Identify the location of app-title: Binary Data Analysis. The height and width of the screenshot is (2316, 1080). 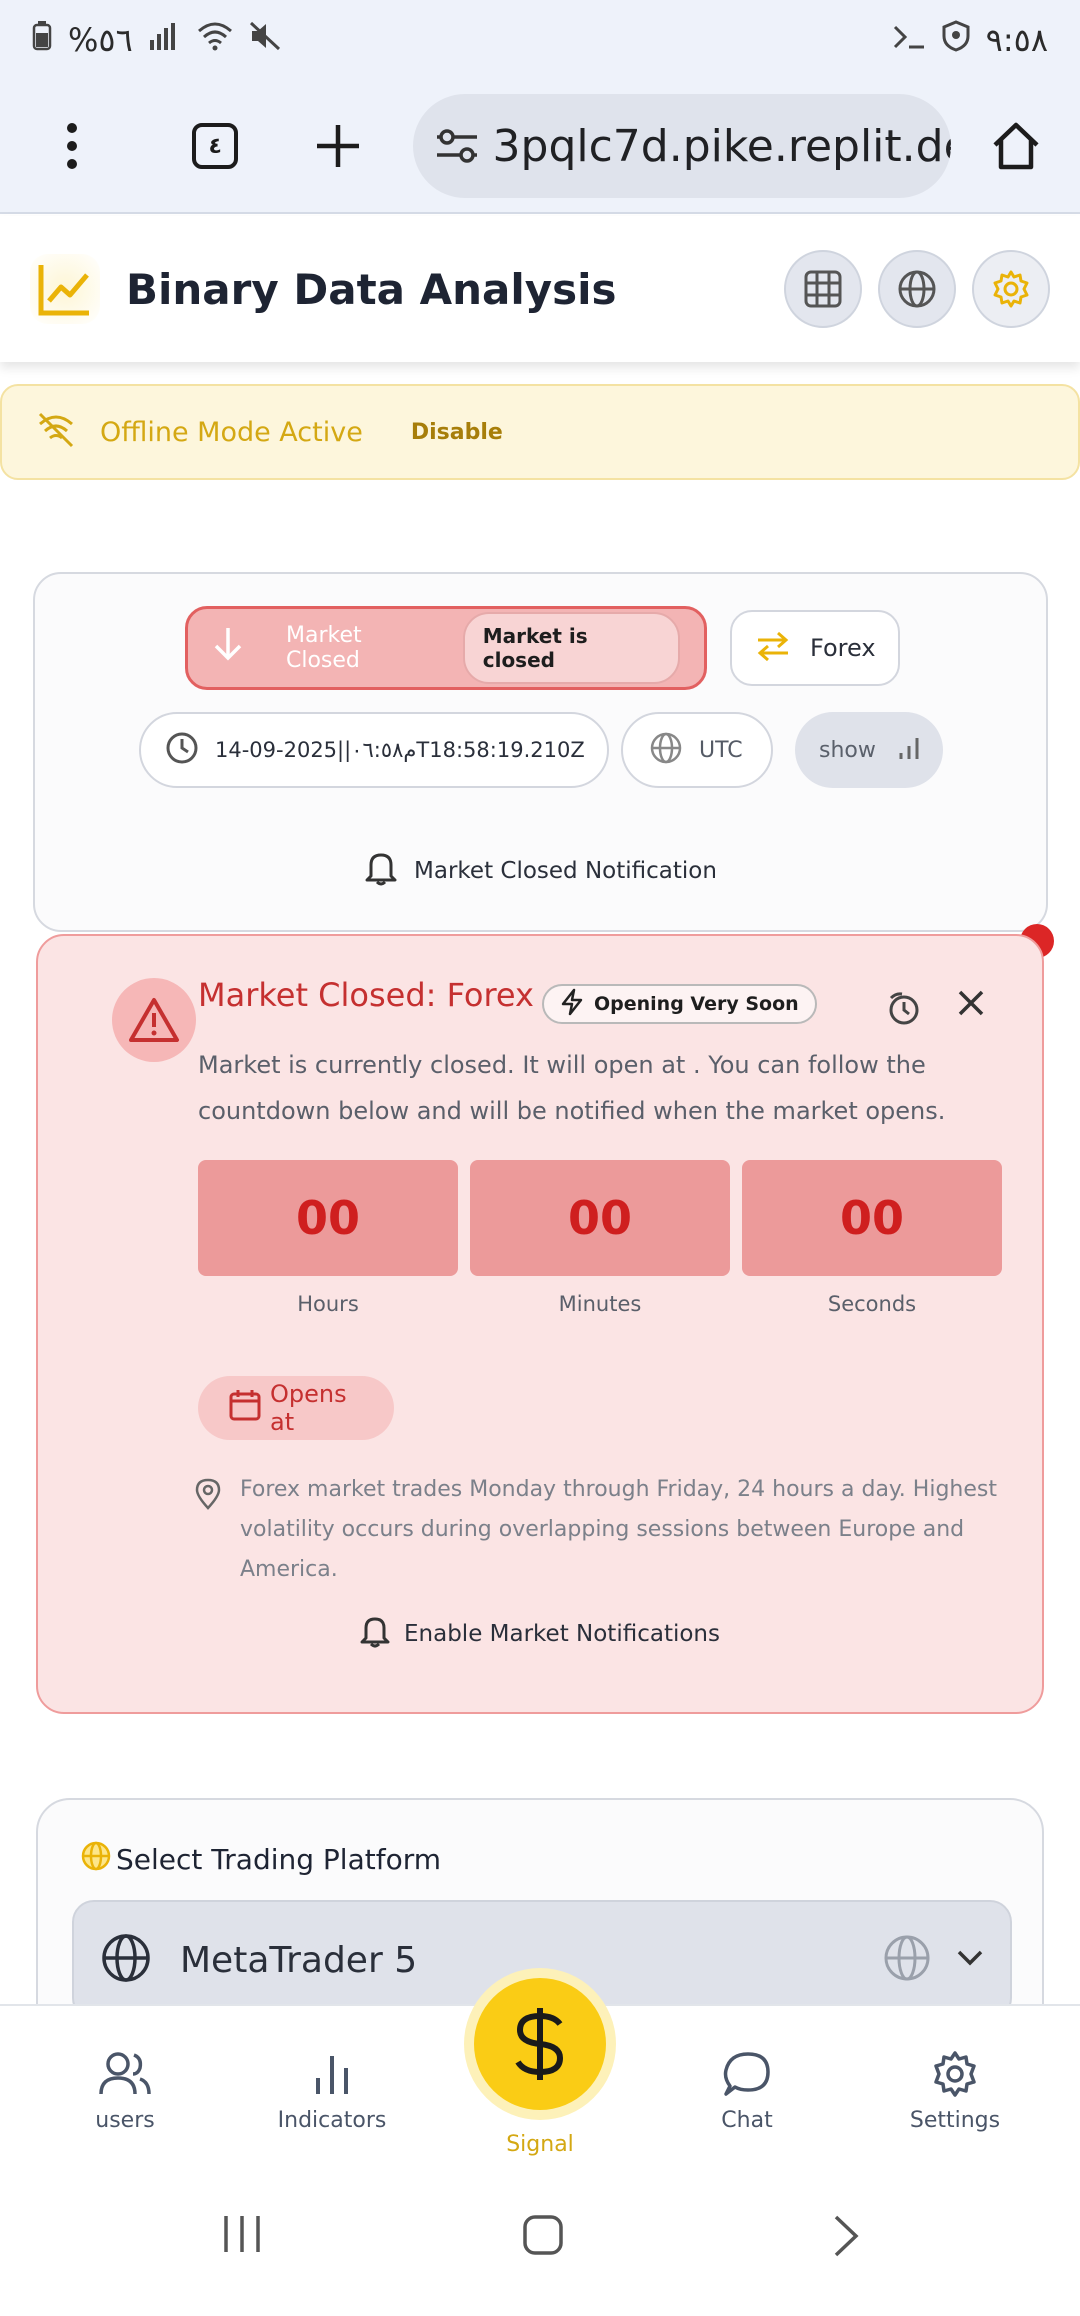
(371, 289).